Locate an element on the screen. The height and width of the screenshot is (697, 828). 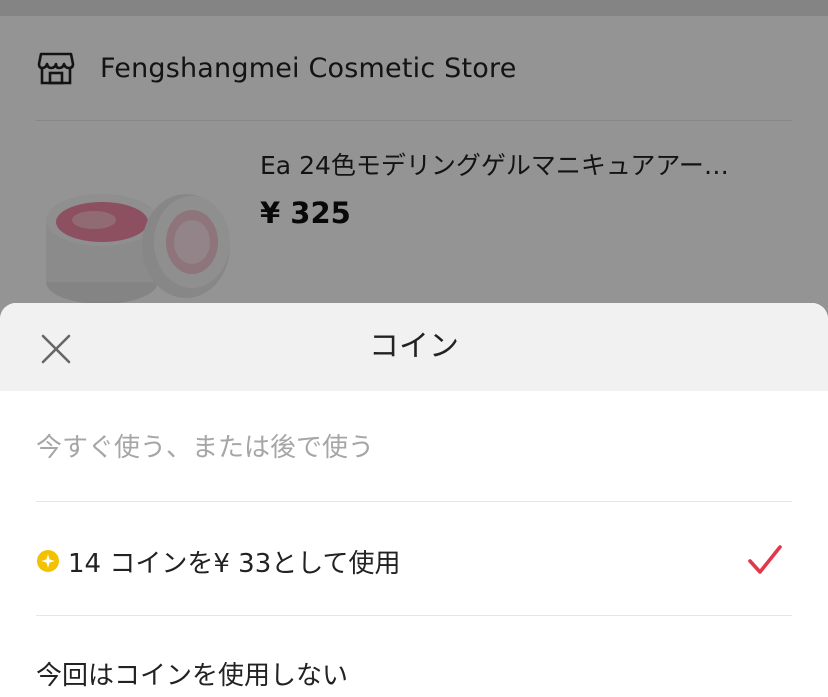
sheet-title: コイン is located at coordinates (414, 346).